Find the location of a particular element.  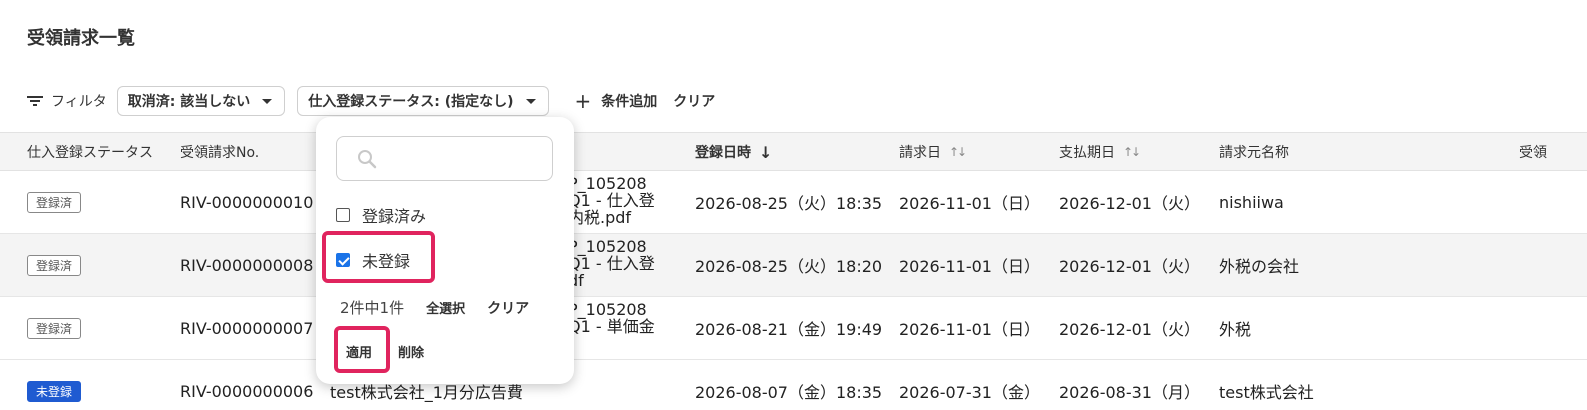

filter-toggle: フィルタ is located at coordinates (67, 101).